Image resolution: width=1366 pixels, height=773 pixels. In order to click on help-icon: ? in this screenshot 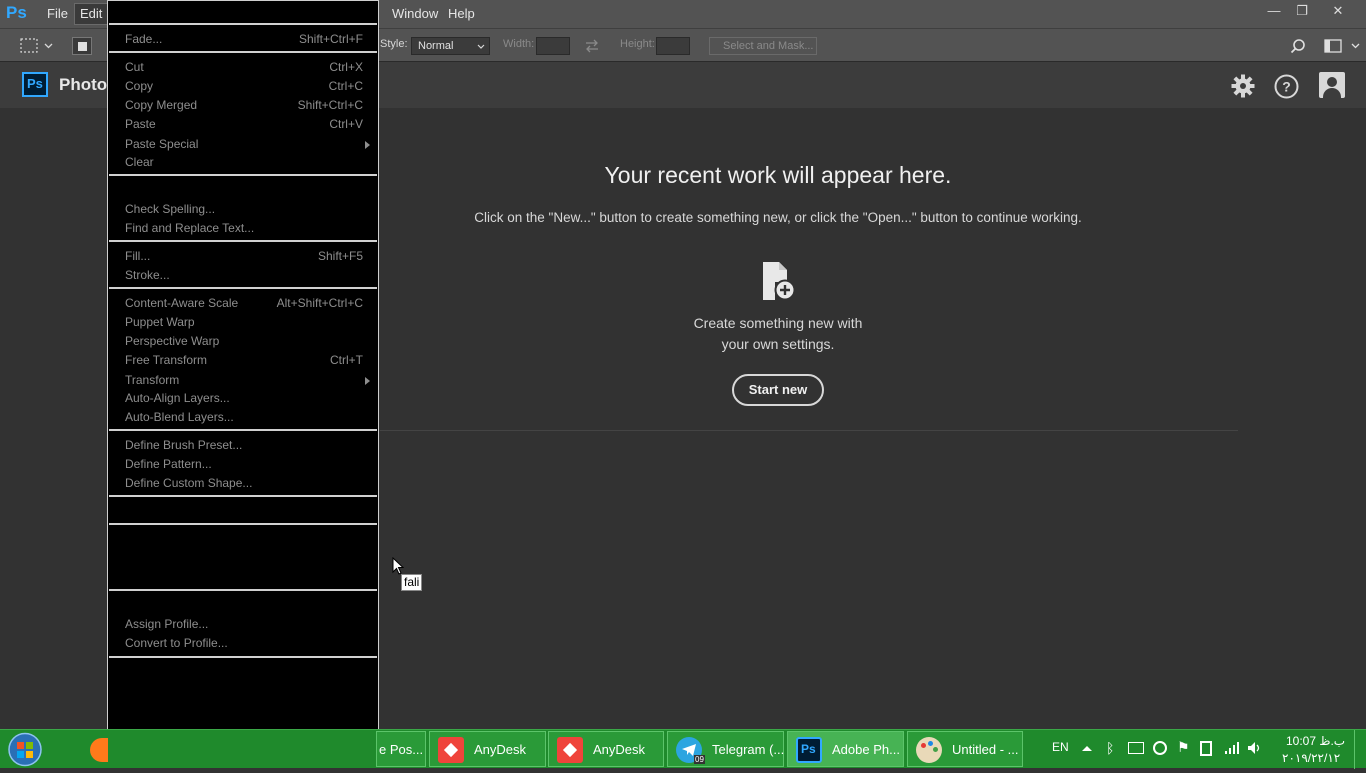, I will do `click(1286, 86)`.